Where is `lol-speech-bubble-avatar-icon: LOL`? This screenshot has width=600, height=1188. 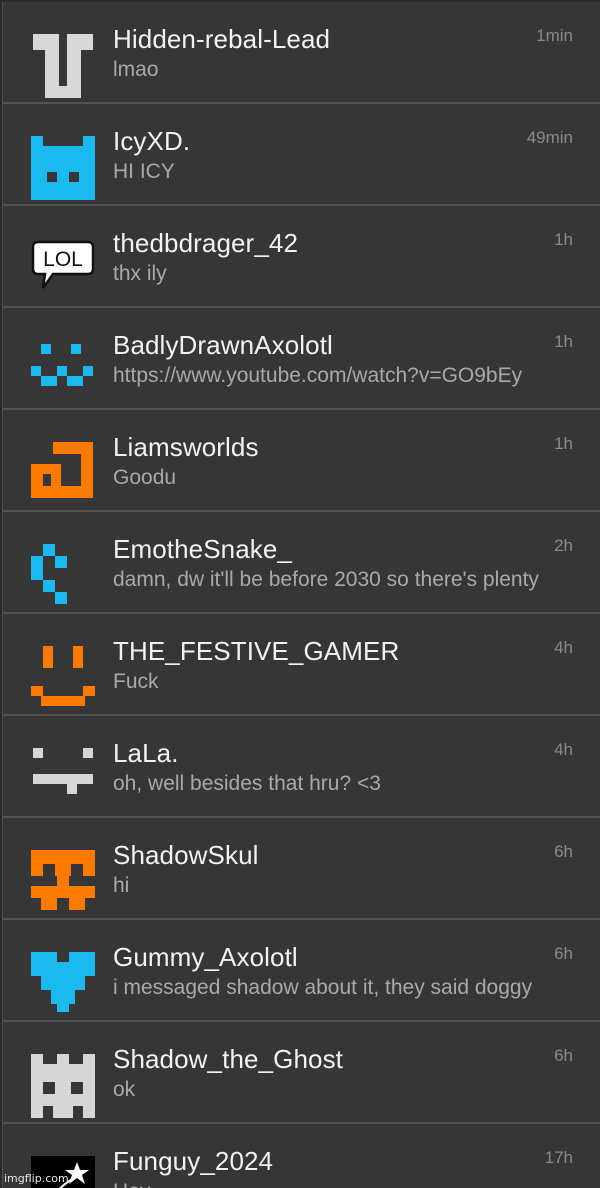
lol-speech-bubble-avatar-icon: LOL is located at coordinates (63, 270).